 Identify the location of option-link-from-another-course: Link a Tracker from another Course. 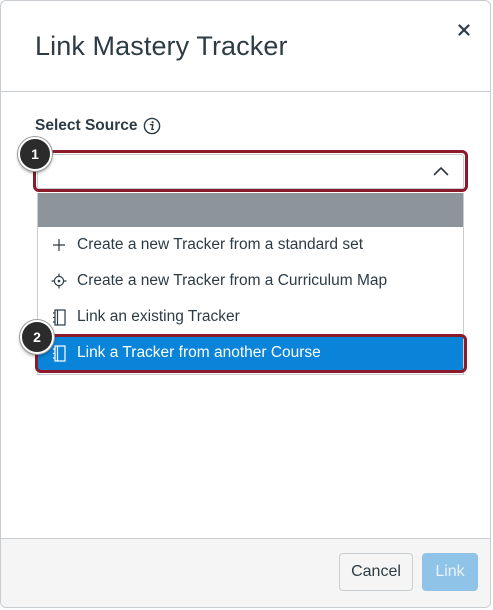
(250, 353).